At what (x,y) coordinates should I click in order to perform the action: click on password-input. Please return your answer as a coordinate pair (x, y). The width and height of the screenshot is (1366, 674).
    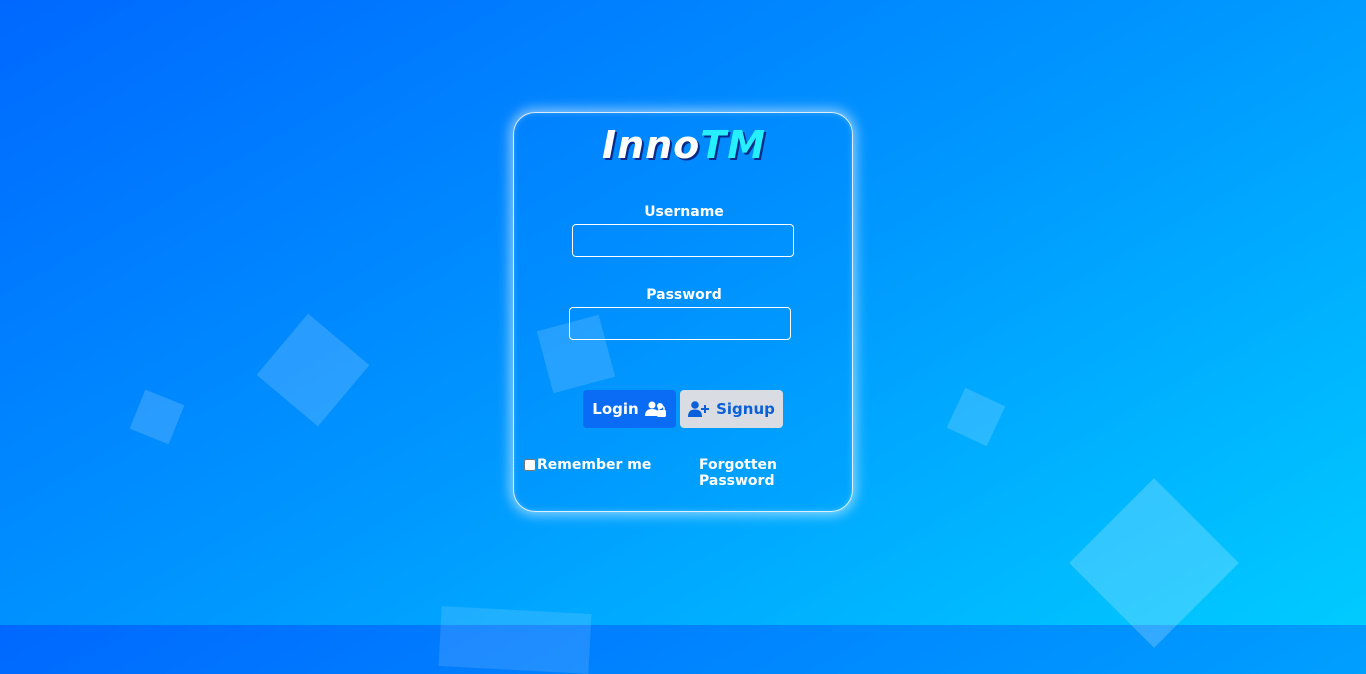
    Looking at the image, I should click on (680, 323).